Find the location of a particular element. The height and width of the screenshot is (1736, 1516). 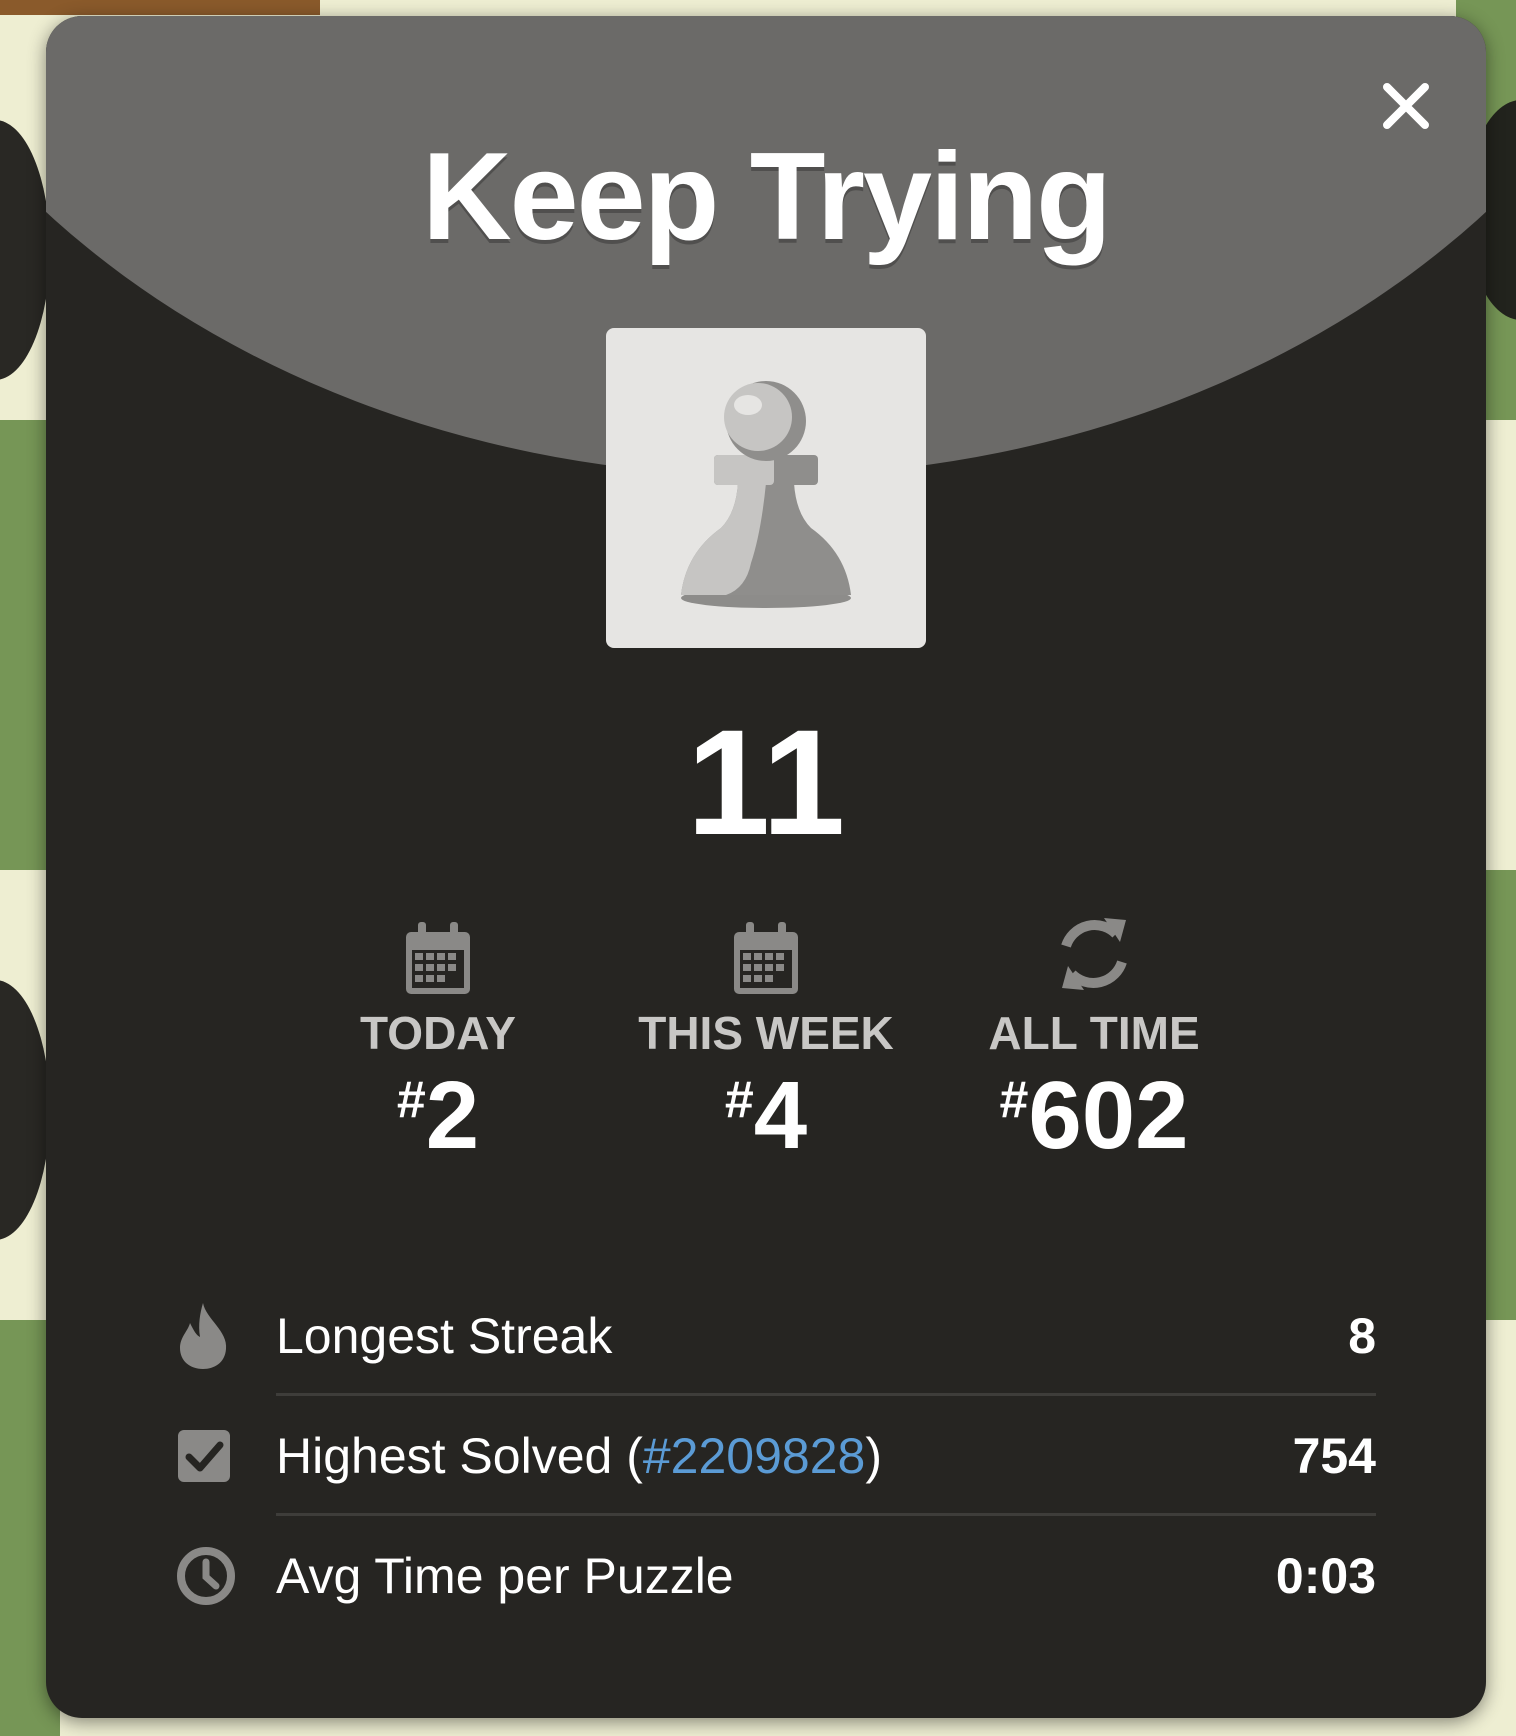

rank-all-time: ALL TIME #602 is located at coordinates (1094, 1040).